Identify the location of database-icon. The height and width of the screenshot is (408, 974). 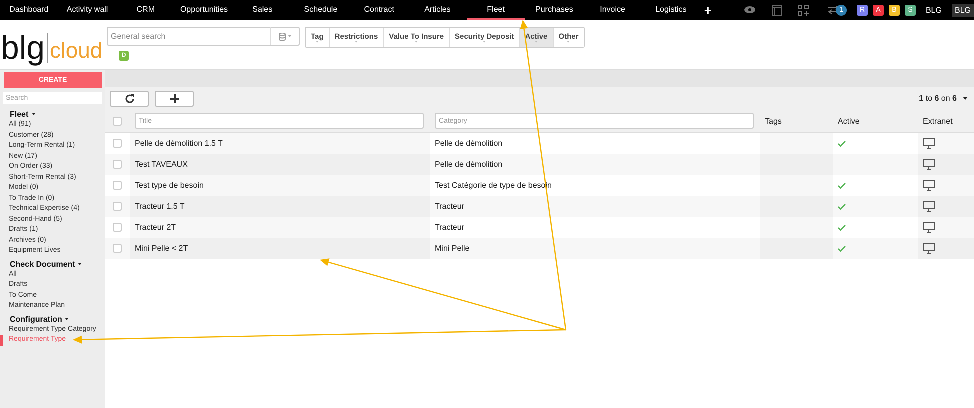
(282, 36).